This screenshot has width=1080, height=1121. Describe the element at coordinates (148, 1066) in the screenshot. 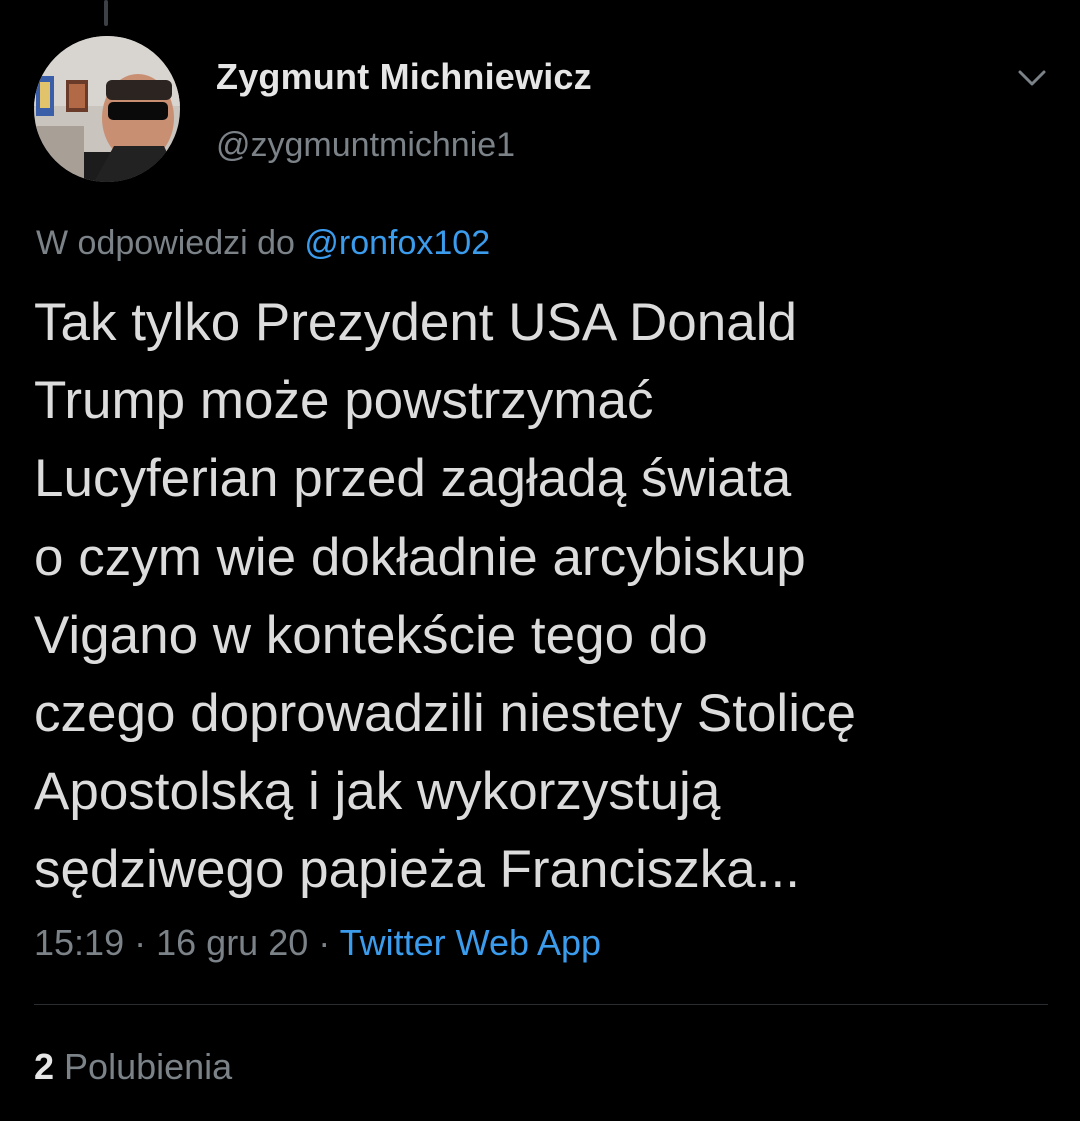

I see `likes-label: Polubienia` at that location.